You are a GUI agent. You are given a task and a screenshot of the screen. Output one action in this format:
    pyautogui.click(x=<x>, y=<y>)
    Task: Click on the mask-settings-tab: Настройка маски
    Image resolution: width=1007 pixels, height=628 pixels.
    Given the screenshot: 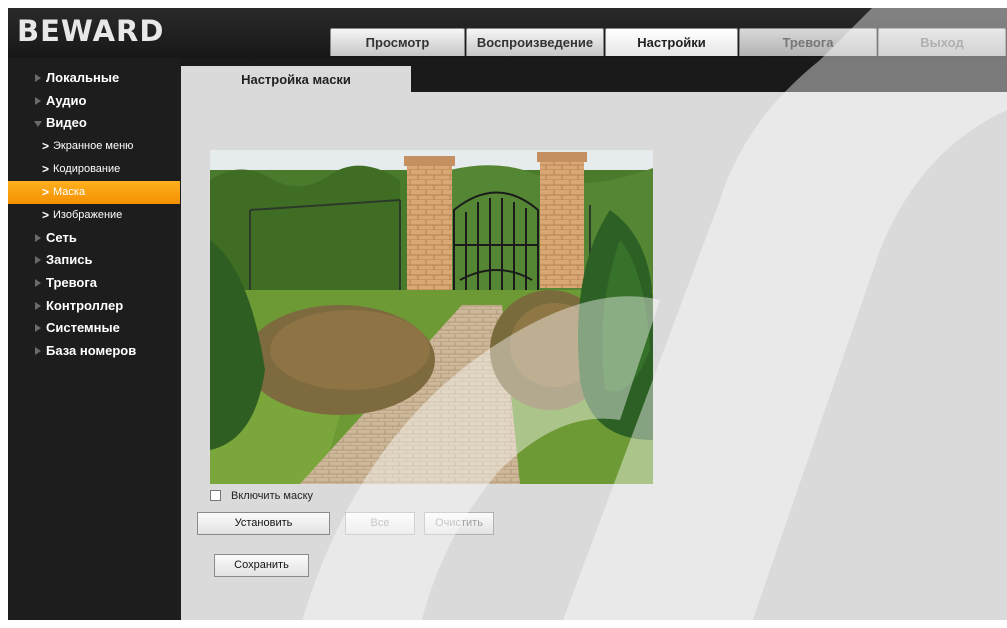 What is the action you would take?
    pyautogui.click(x=296, y=79)
    